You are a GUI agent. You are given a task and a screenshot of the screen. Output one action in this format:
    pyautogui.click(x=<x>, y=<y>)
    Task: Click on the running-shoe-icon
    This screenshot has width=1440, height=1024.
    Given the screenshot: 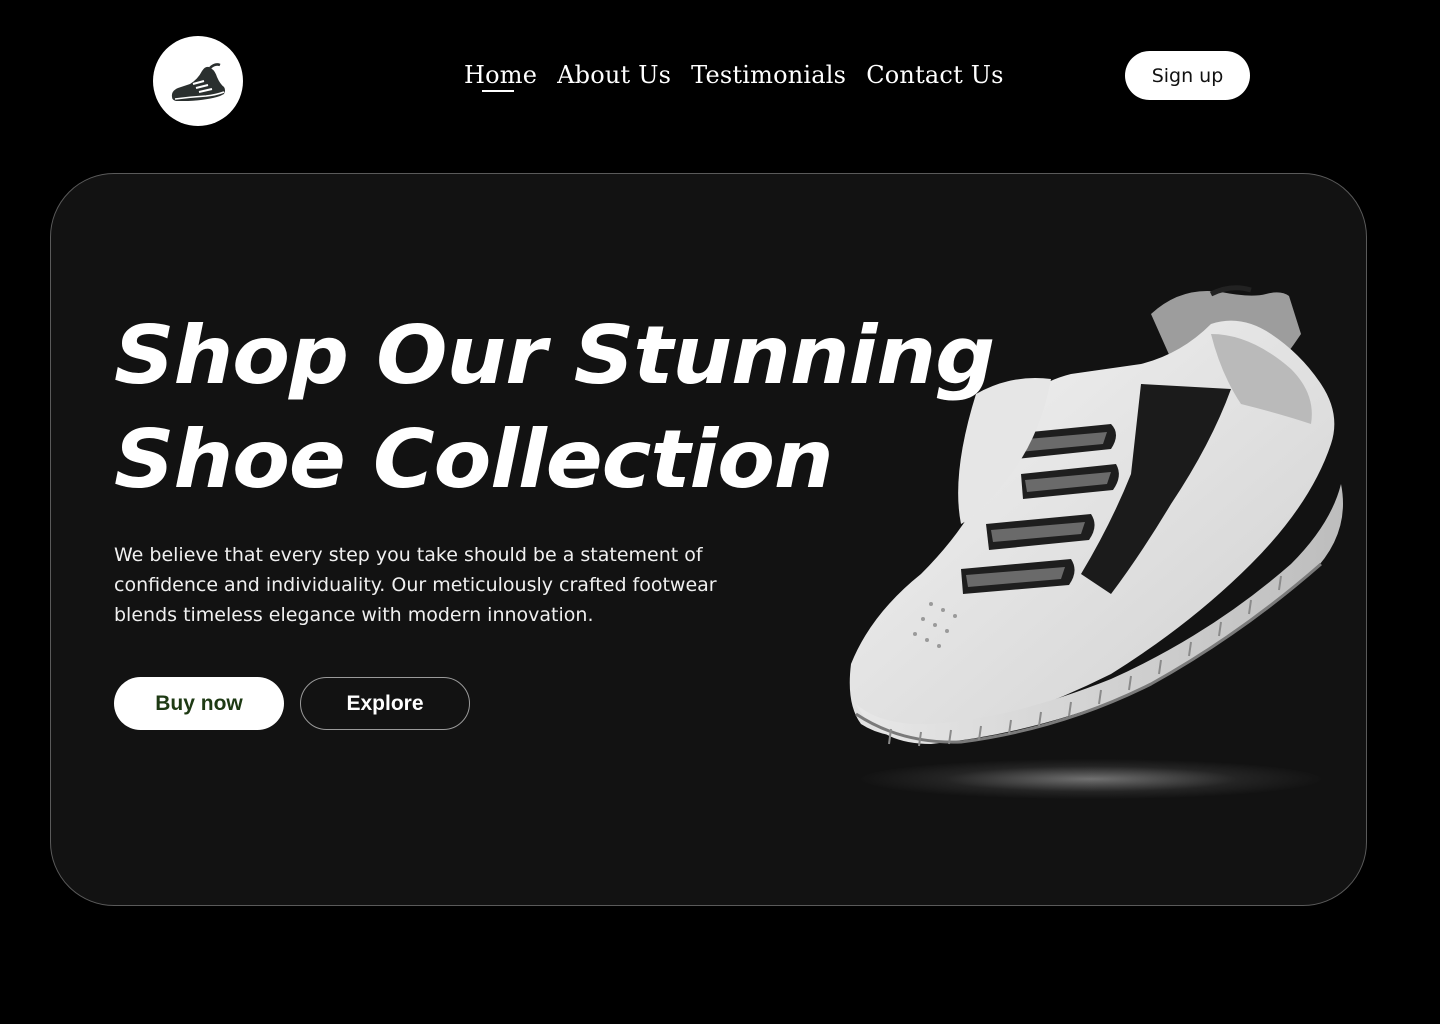 What is the action you would take?
    pyautogui.click(x=198, y=82)
    